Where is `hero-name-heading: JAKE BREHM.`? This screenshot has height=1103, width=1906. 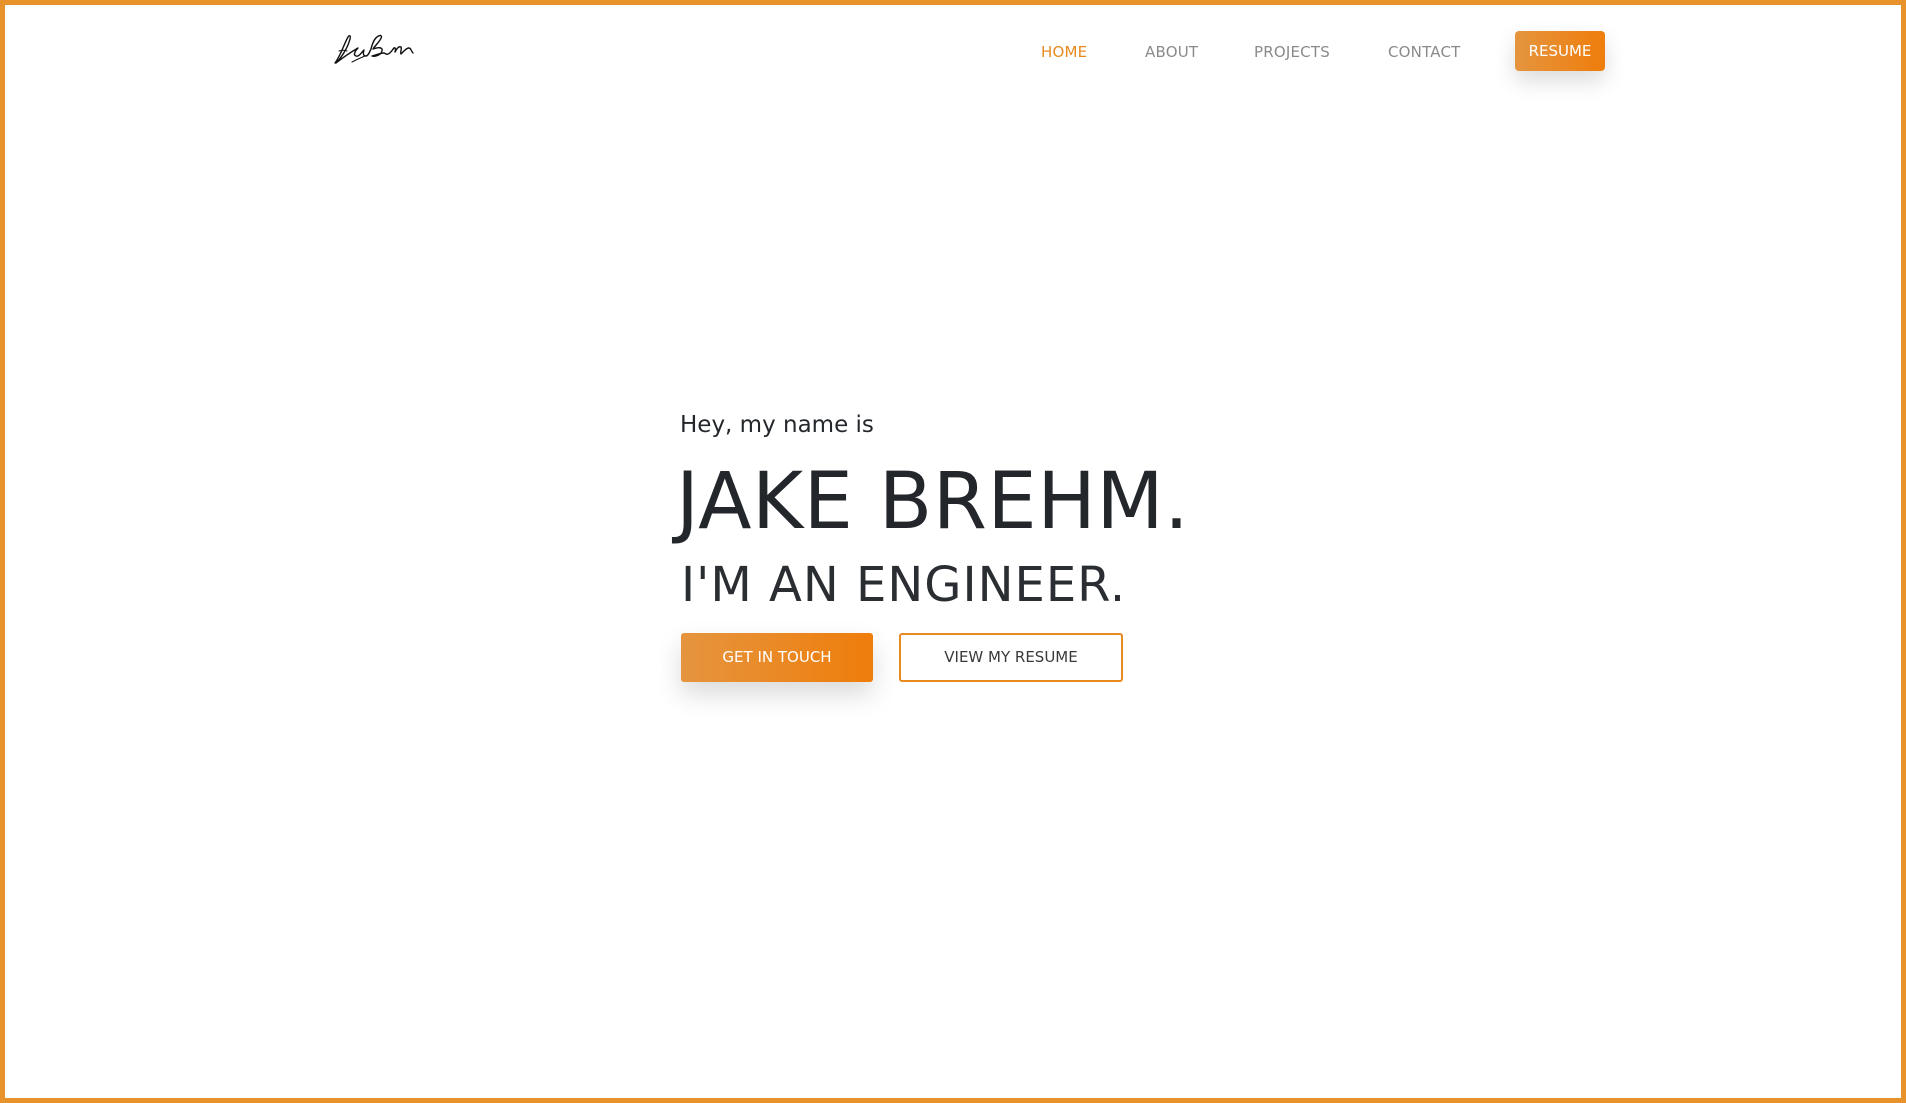 hero-name-heading: JAKE BREHM. is located at coordinates (933, 502).